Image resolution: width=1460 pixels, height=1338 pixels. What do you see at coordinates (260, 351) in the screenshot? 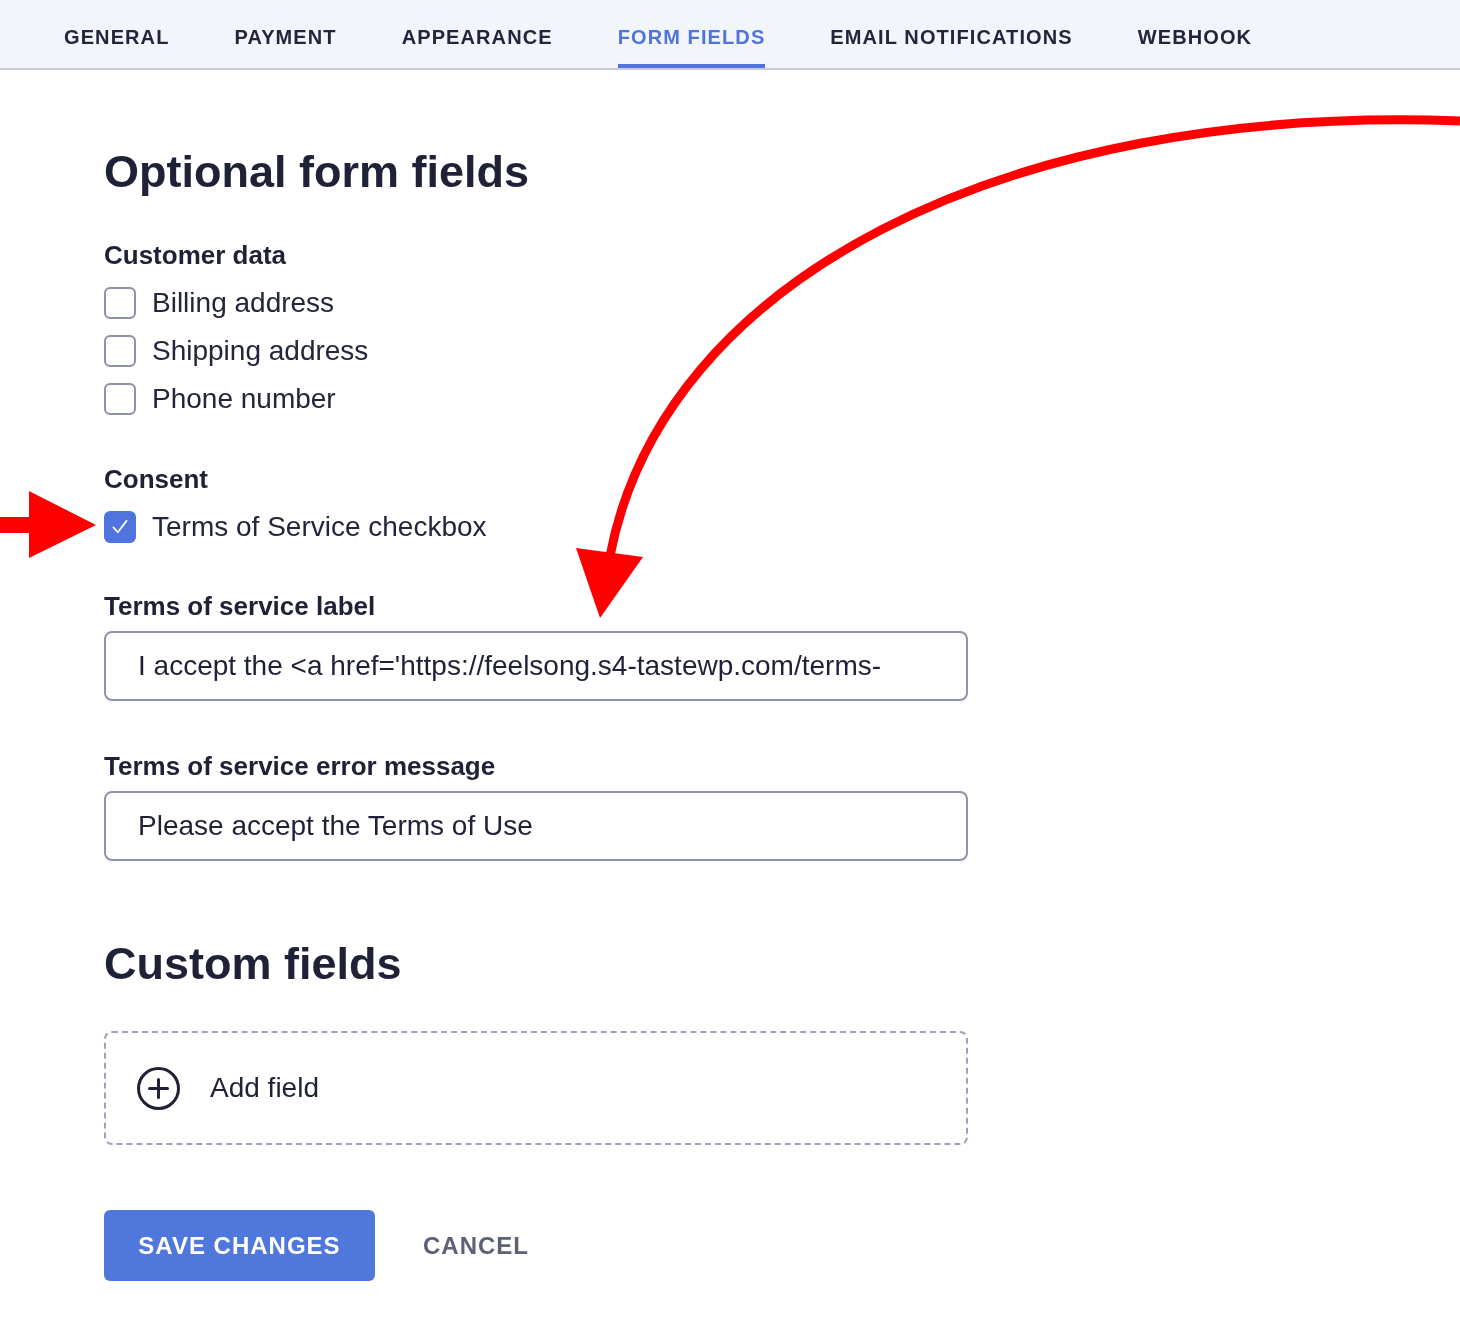
I see `checkbox-label: Shipping address` at bounding box center [260, 351].